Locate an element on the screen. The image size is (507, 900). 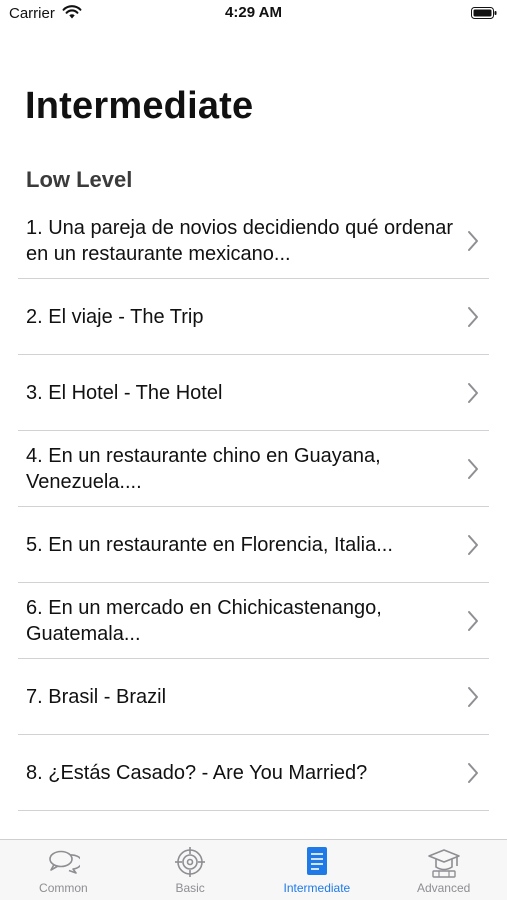
clock: 4:29 AM is located at coordinates (253, 12).